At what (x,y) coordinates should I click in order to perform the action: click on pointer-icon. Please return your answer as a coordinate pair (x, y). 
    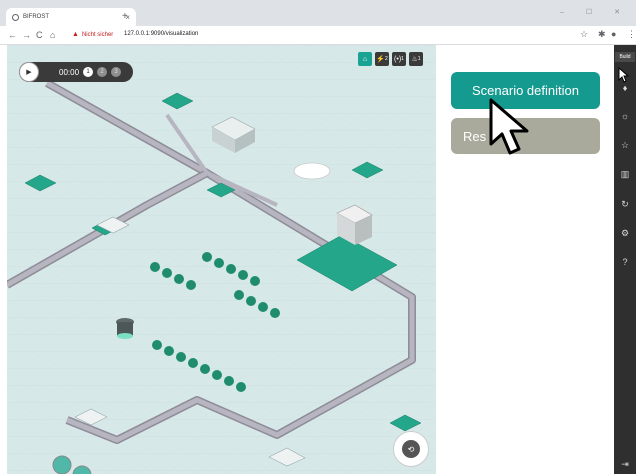
    Looking at the image, I should click on (624, 75).